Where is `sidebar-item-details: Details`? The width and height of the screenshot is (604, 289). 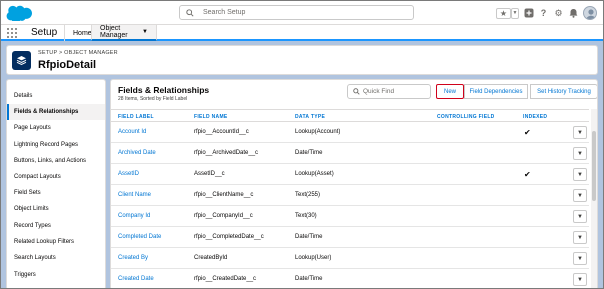
sidebar-item-details: Details is located at coordinates (56, 96).